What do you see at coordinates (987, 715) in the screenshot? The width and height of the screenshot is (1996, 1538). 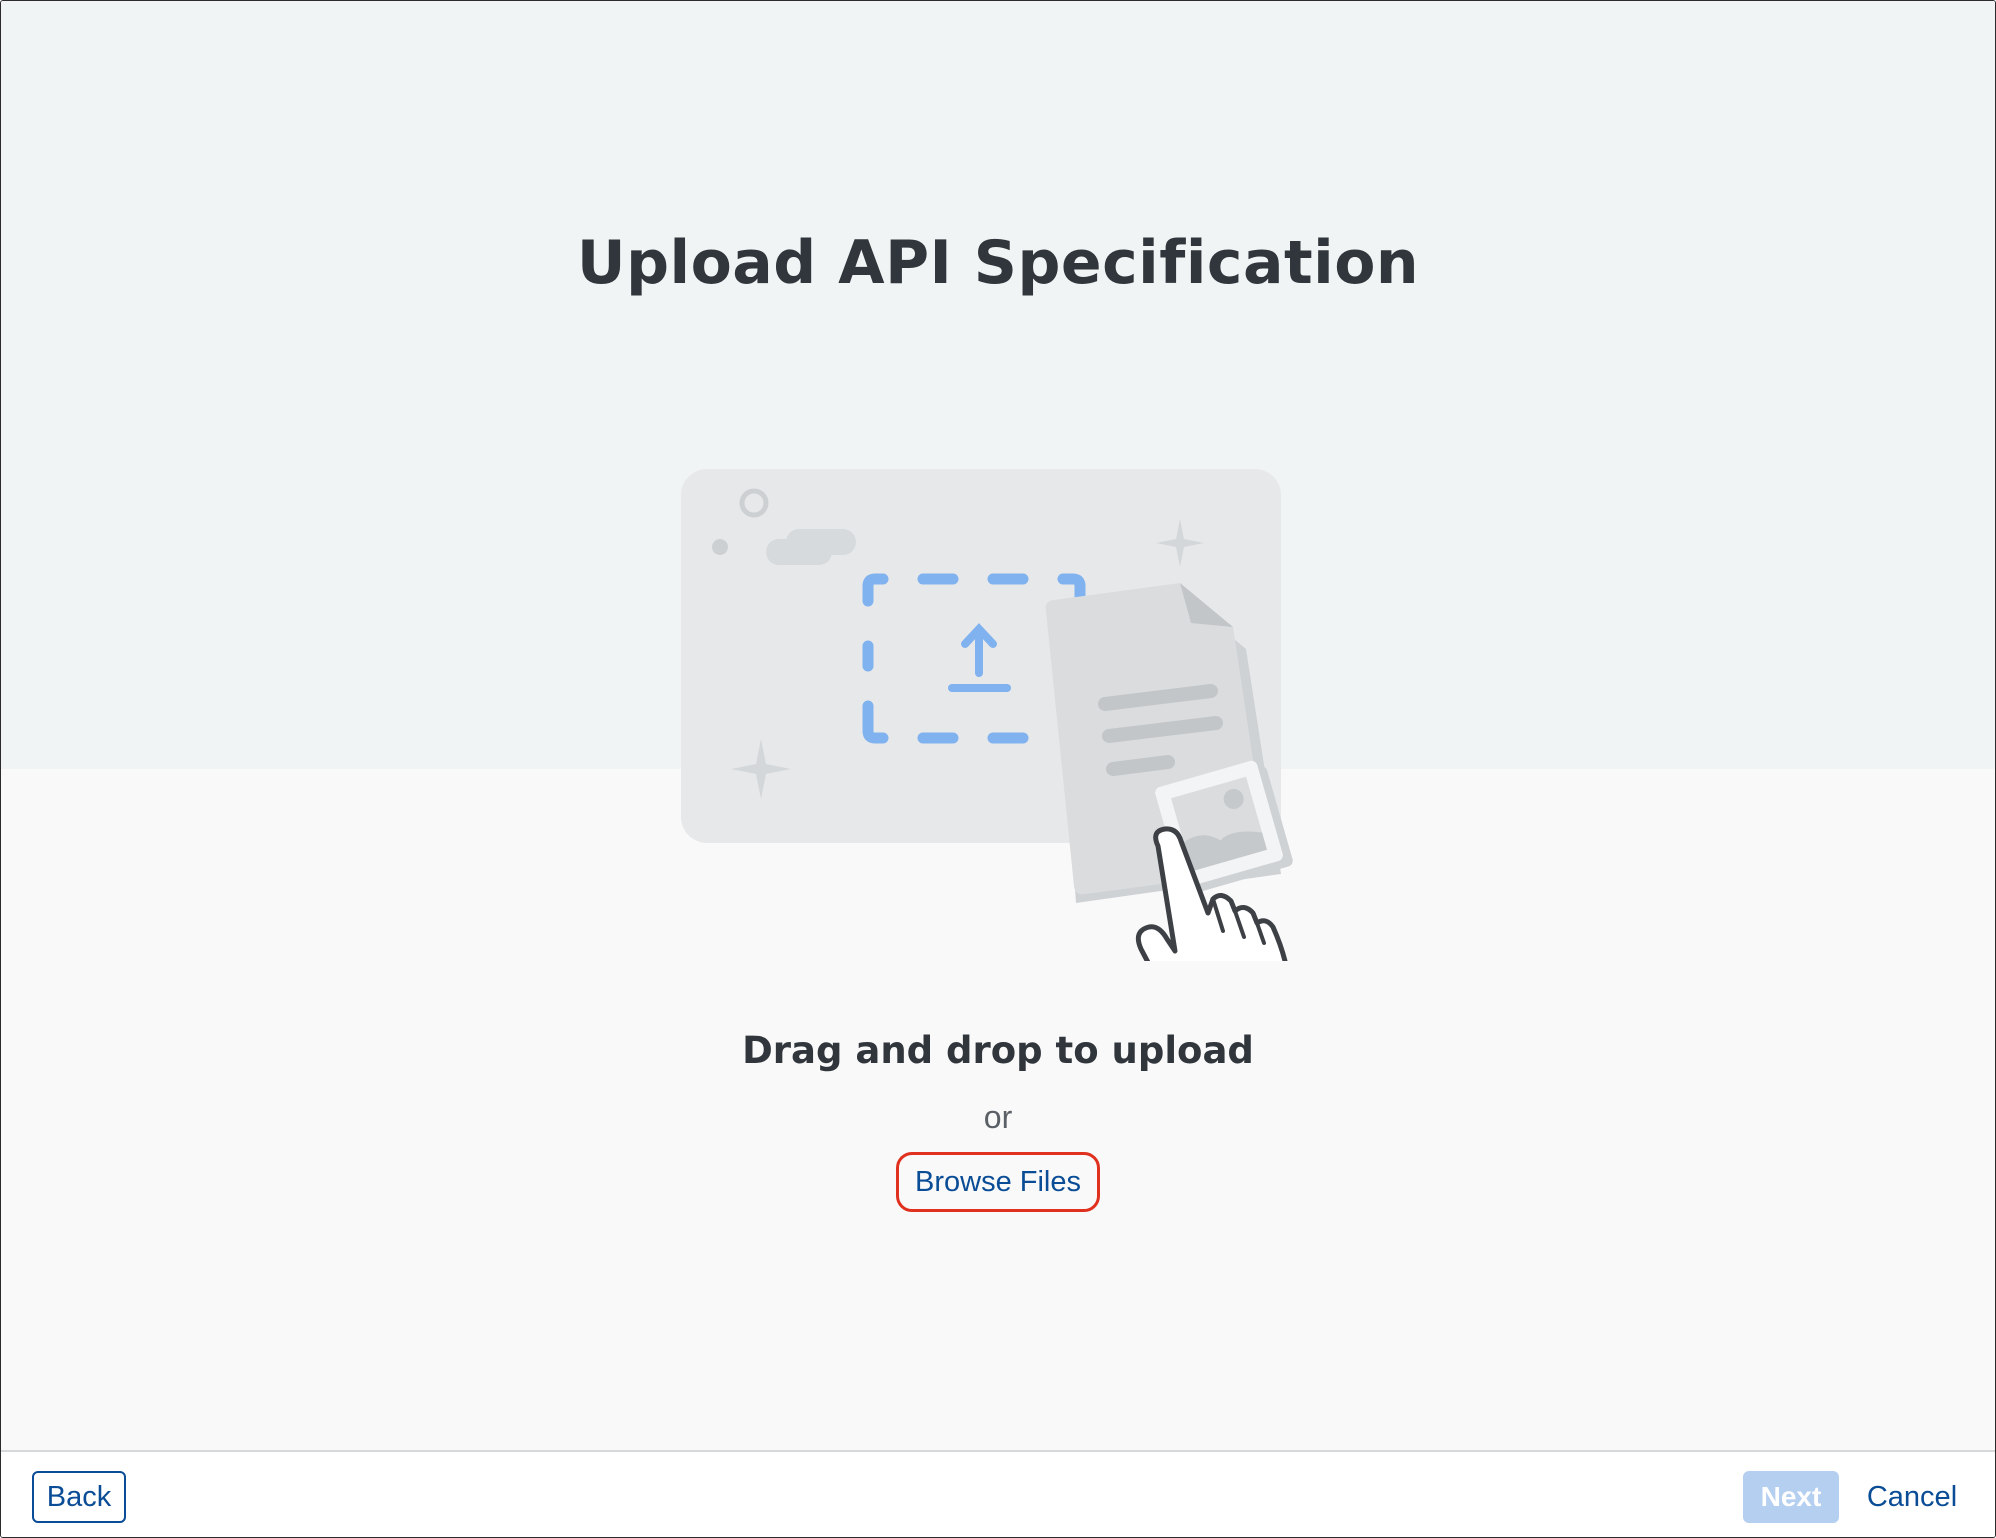 I see `upload-illustration-icon` at bounding box center [987, 715].